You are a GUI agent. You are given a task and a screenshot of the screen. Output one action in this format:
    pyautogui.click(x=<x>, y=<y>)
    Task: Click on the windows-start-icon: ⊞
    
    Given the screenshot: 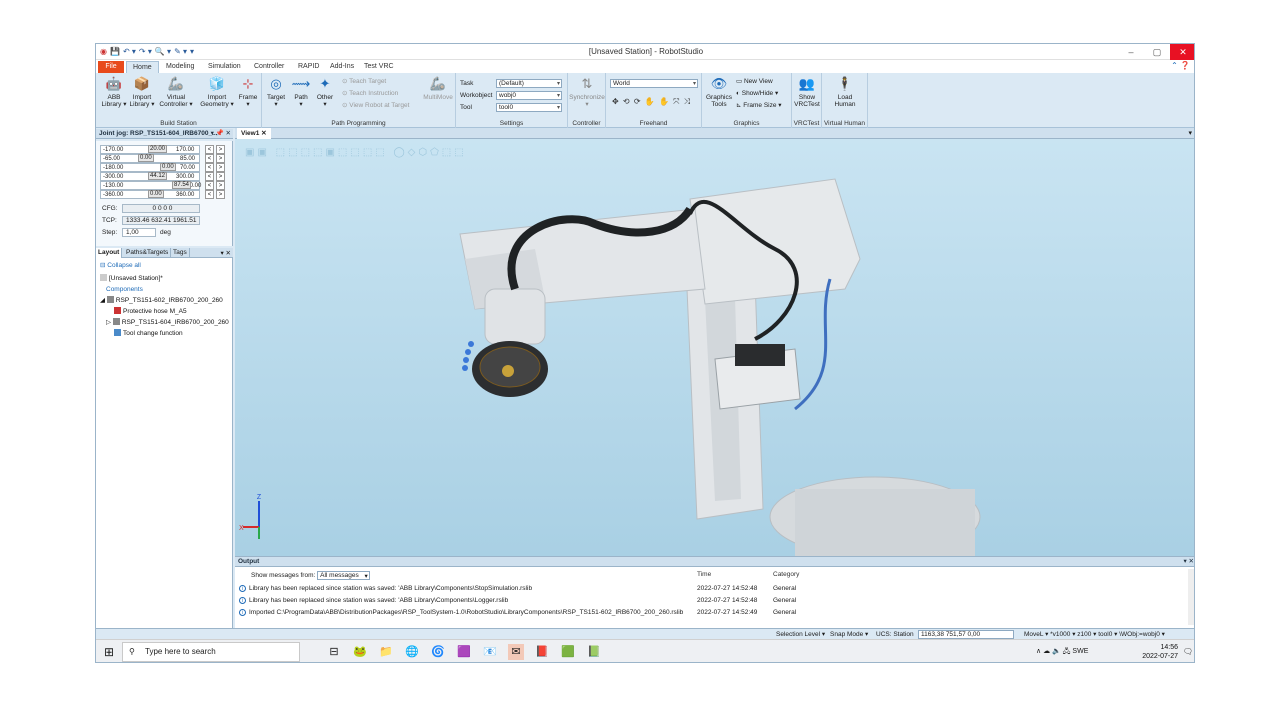 What is the action you would take?
    pyautogui.click(x=109, y=652)
    